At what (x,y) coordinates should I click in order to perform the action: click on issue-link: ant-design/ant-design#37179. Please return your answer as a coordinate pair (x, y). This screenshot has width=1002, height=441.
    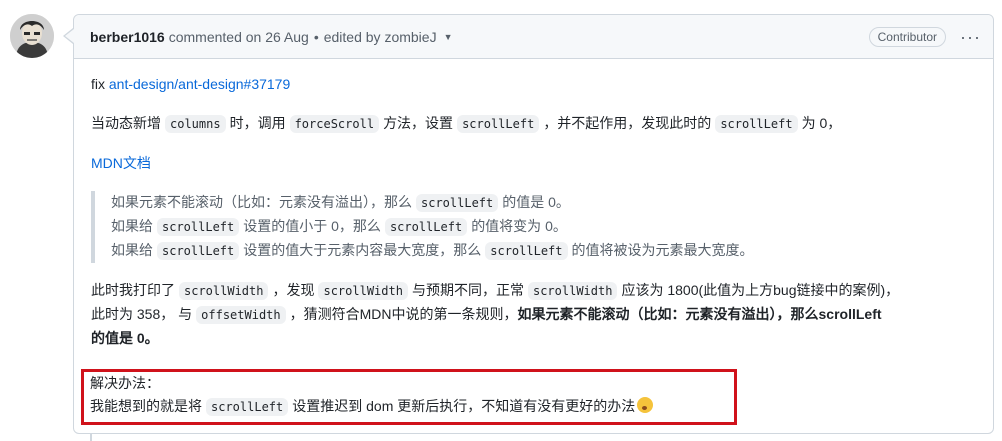
    Looking at the image, I should click on (199, 84).